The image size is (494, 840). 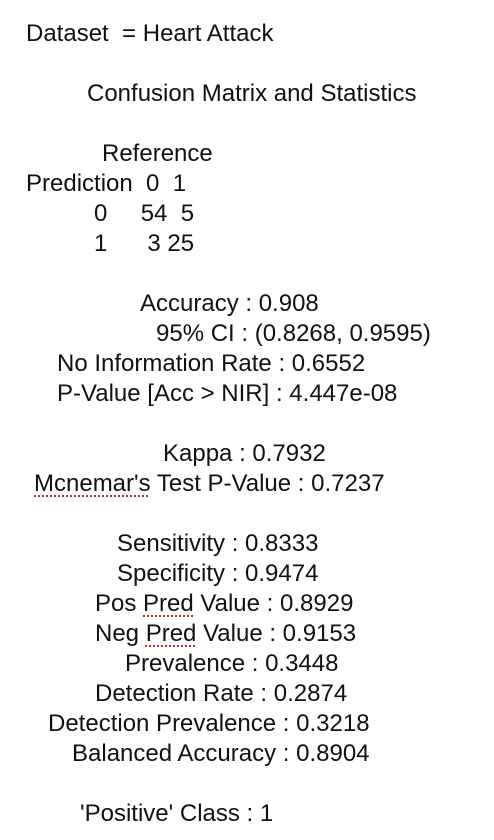 I want to click on stat-pos-pred: Pos Pred Value : 0.8929, so click(x=224, y=604).